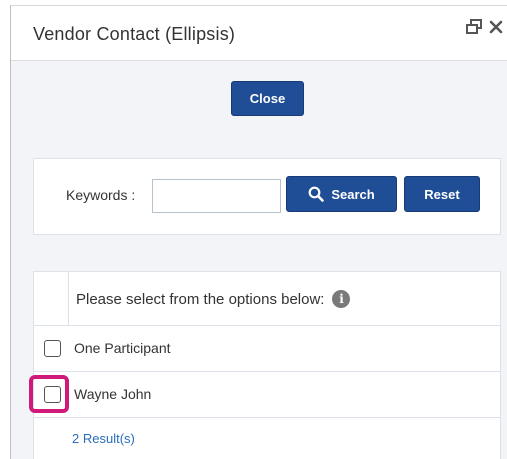 This screenshot has height=459, width=507. What do you see at coordinates (353, 194) in the screenshot?
I see `search-button-label: Search` at bounding box center [353, 194].